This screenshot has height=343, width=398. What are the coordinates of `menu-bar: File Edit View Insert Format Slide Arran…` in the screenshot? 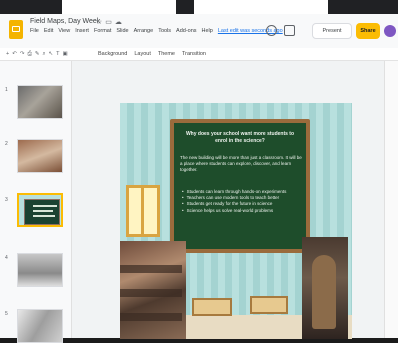 It's located at (156, 32).